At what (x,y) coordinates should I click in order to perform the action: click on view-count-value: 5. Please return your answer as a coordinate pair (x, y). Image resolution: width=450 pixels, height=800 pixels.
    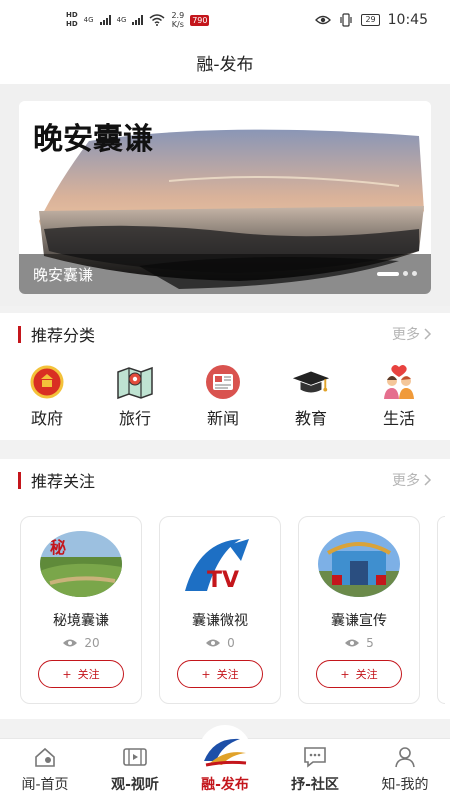
    Looking at the image, I should click on (370, 643).